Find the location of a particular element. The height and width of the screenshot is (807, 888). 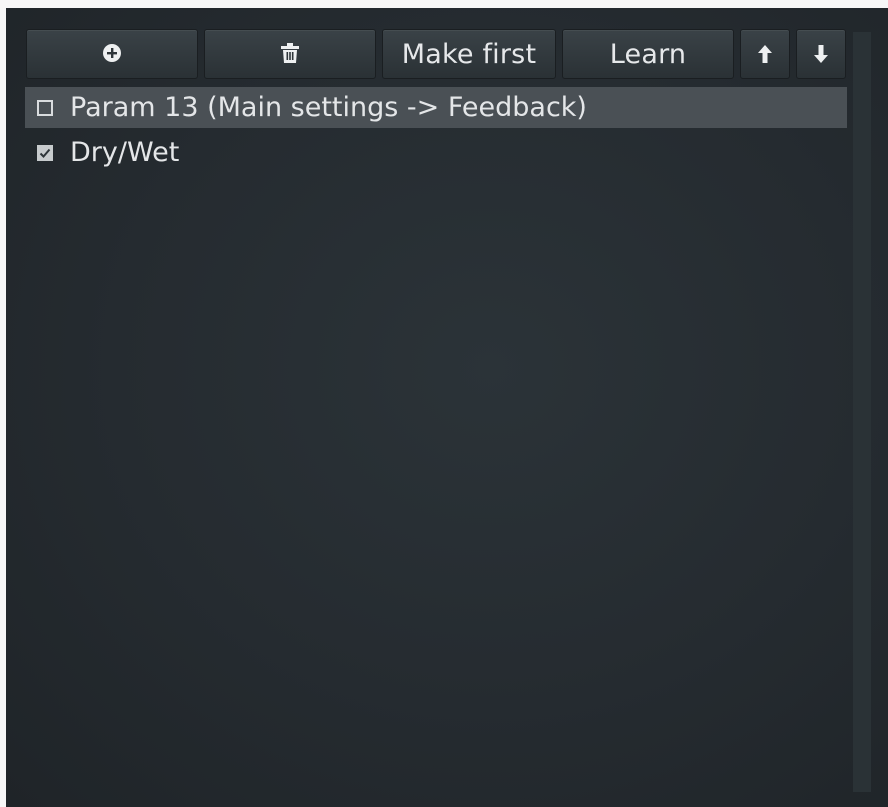

move-up-button is located at coordinates (765, 54).